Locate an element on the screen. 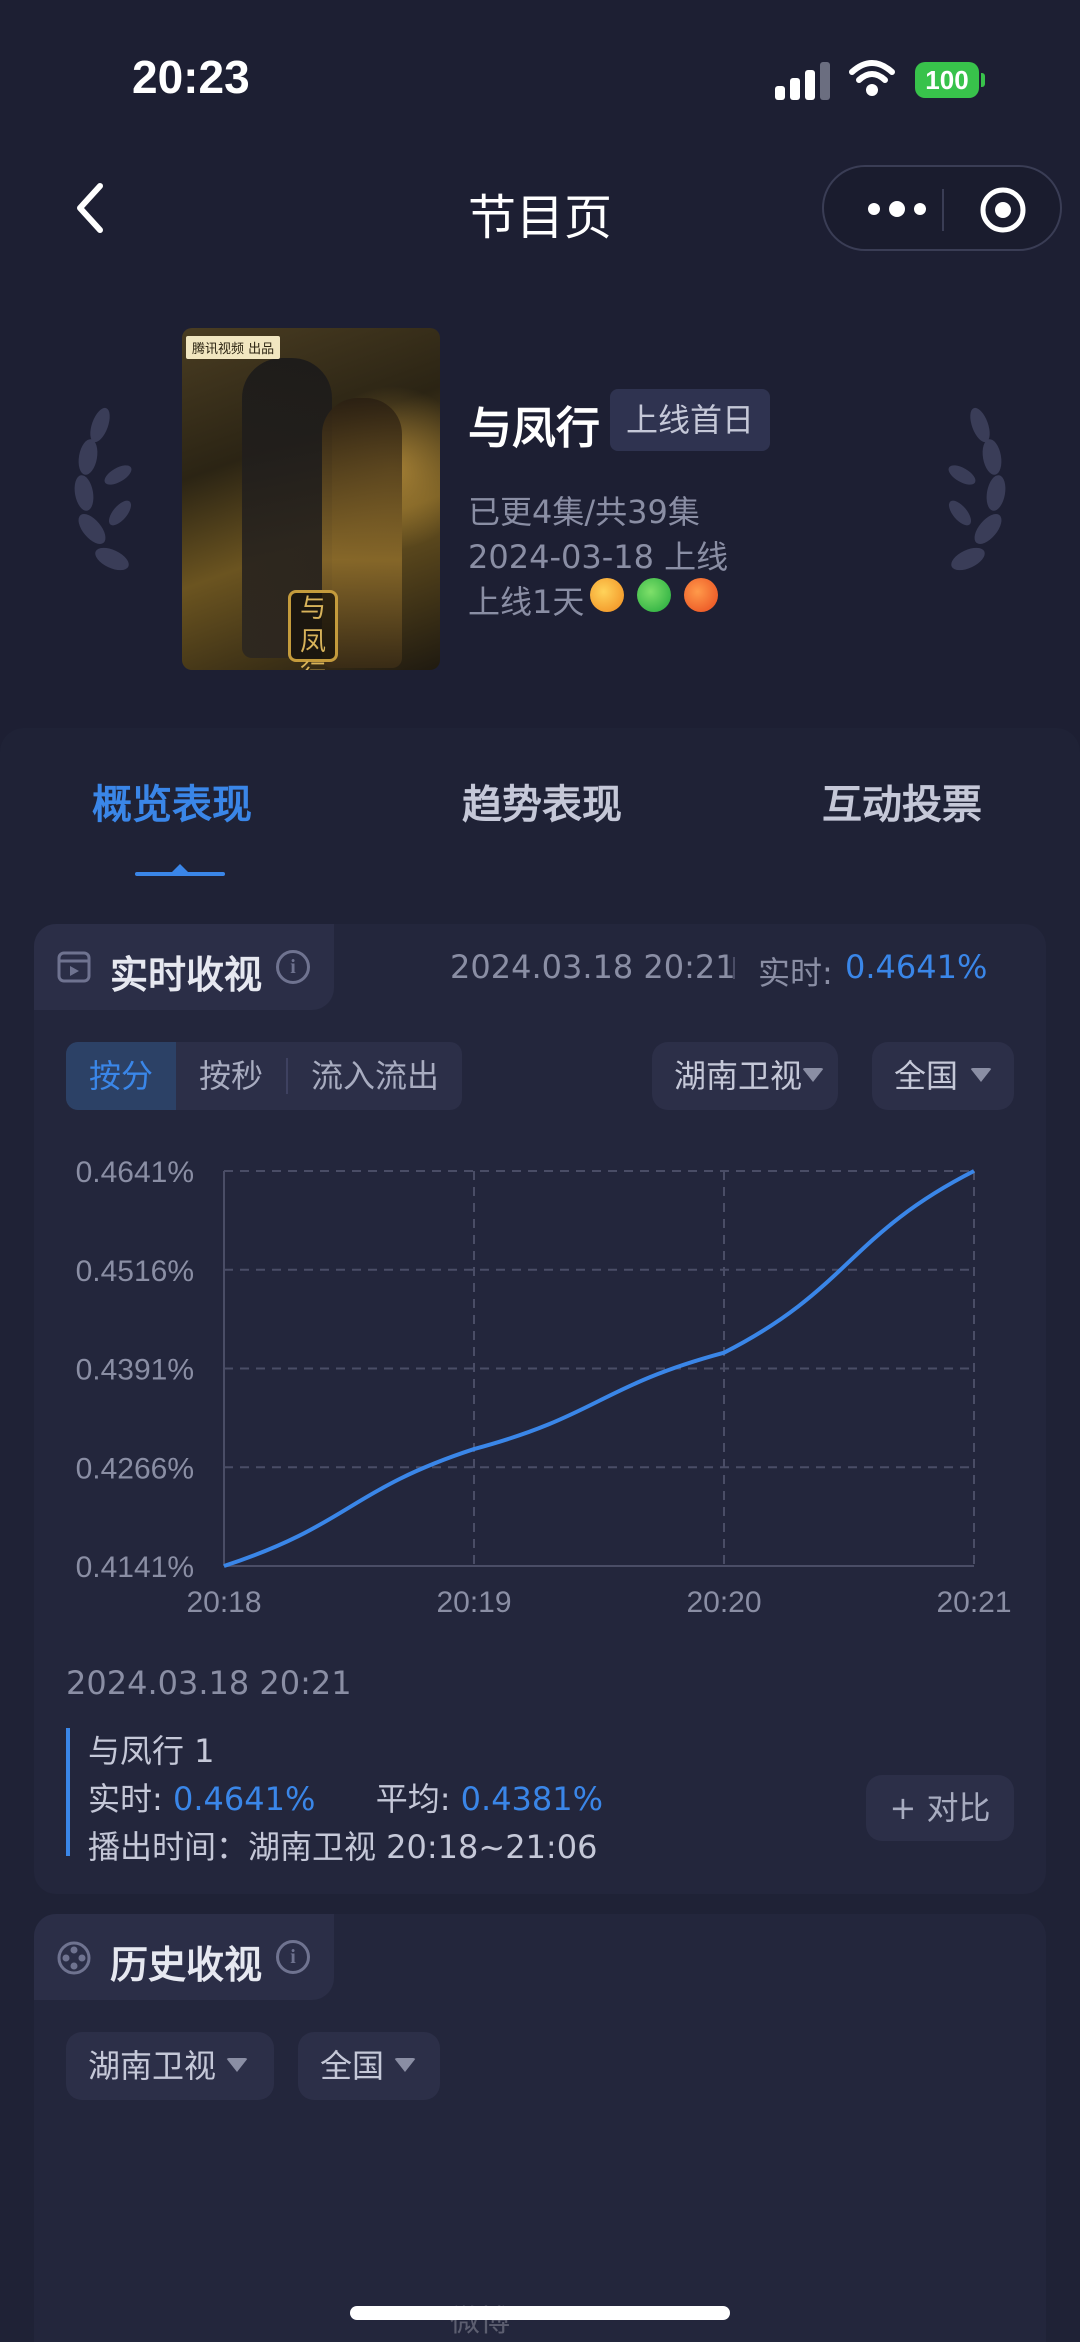 The image size is (1080, 2342). signal-icon is located at coordinates (802, 81).